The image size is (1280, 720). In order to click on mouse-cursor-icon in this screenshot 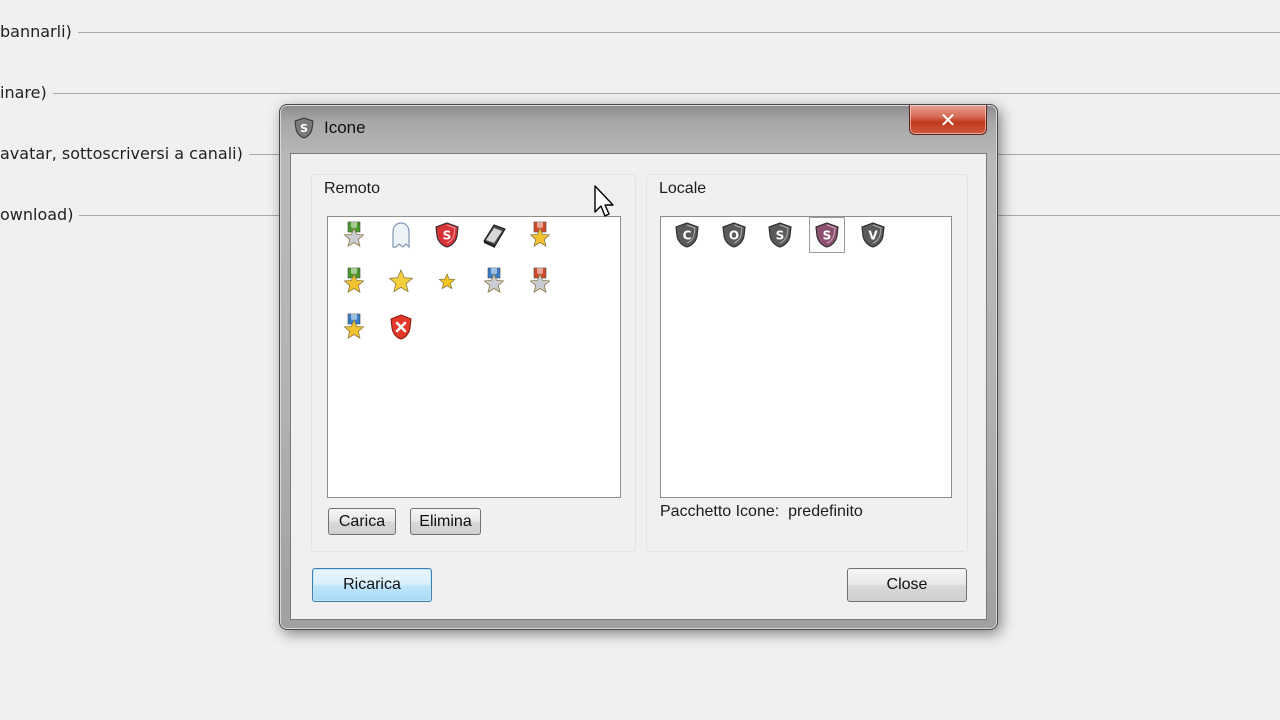, I will do `click(604, 201)`.